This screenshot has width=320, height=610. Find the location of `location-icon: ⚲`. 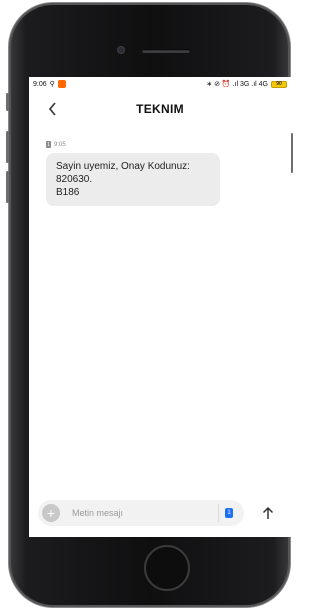

location-icon: ⚲ is located at coordinates (52, 84).